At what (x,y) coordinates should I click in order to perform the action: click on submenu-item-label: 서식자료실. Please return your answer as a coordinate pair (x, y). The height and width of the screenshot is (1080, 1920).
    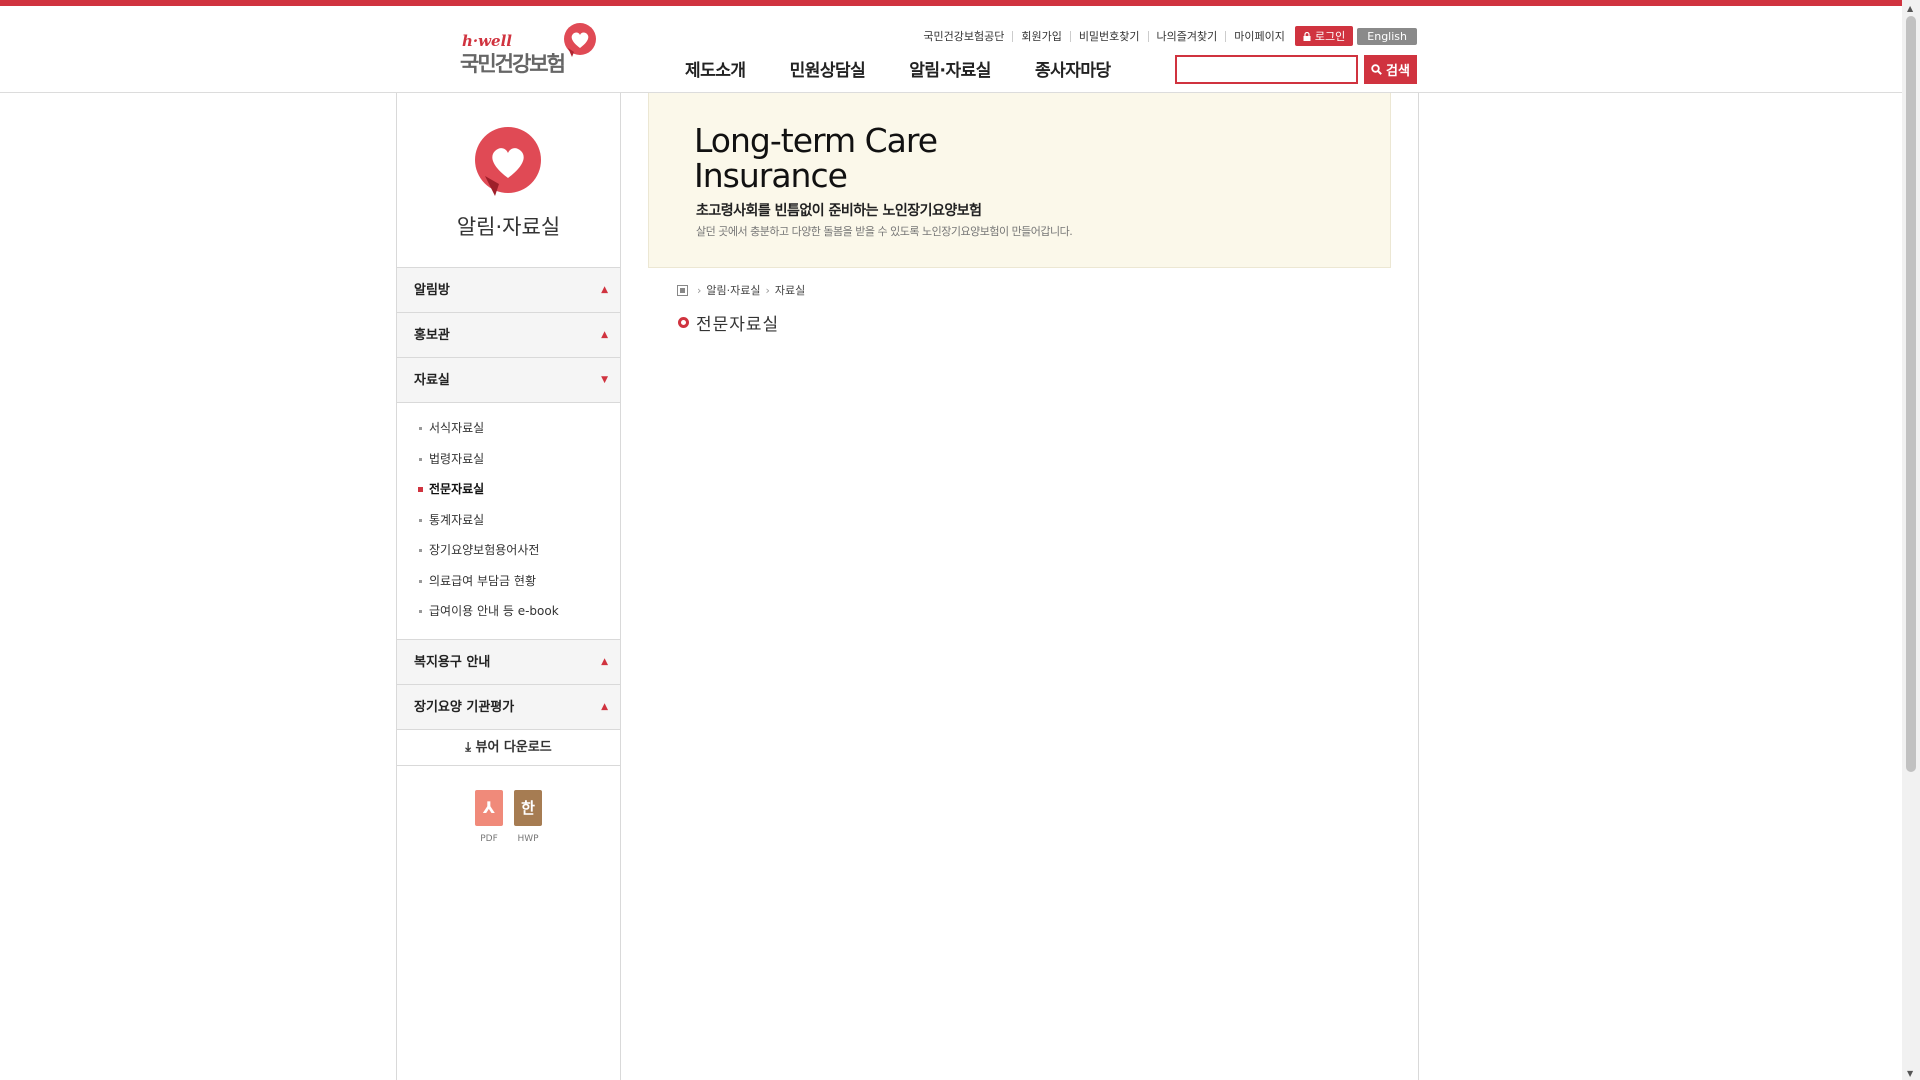
    Looking at the image, I should click on (457, 428).